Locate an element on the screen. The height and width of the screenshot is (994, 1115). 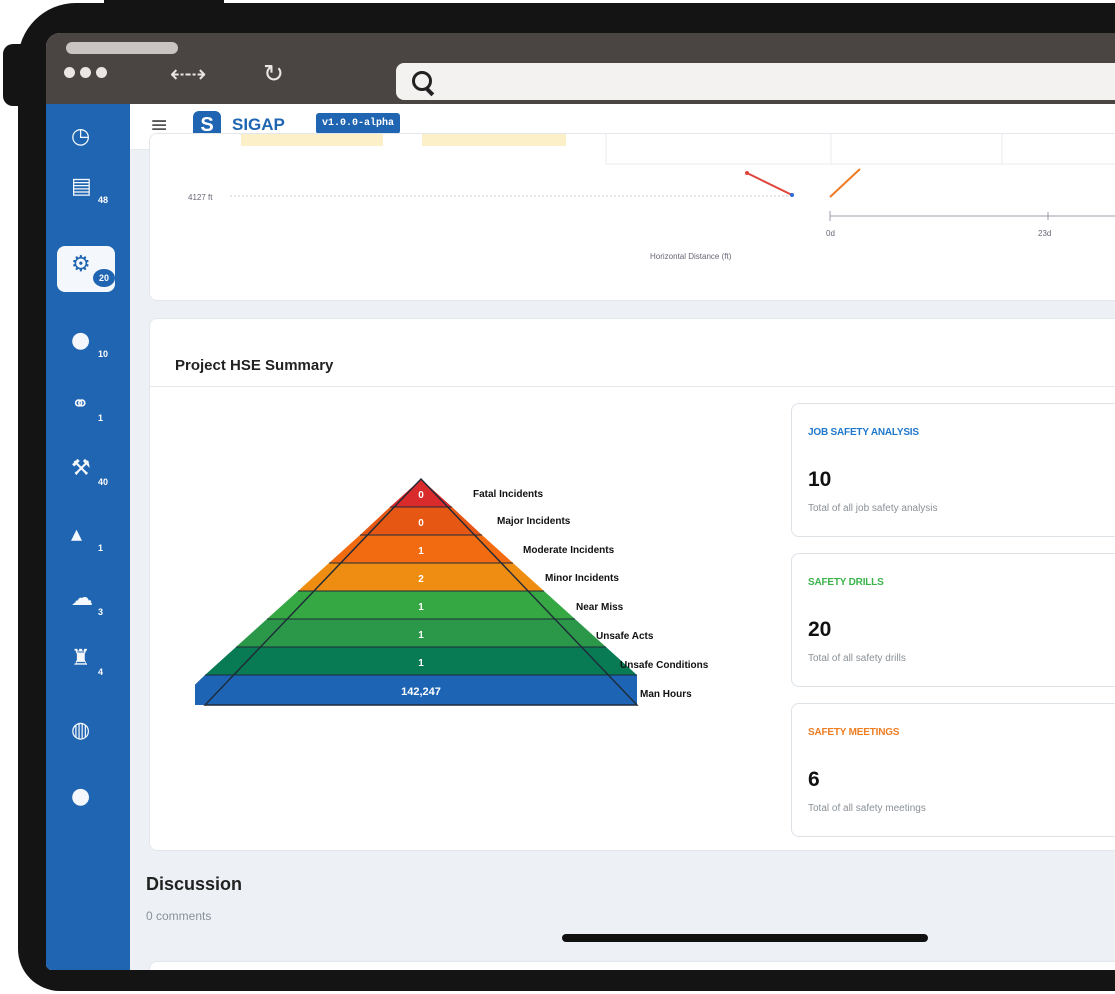
comment-count: 0 comments is located at coordinates (179, 916).